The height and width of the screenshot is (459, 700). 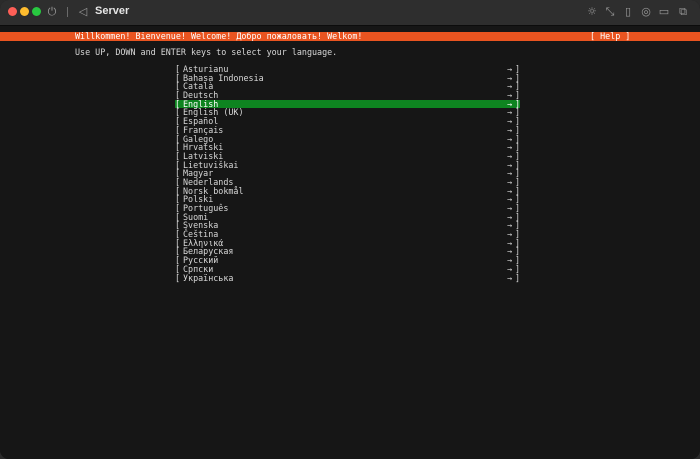 I want to click on close-window-button, so click(x=12, y=11).